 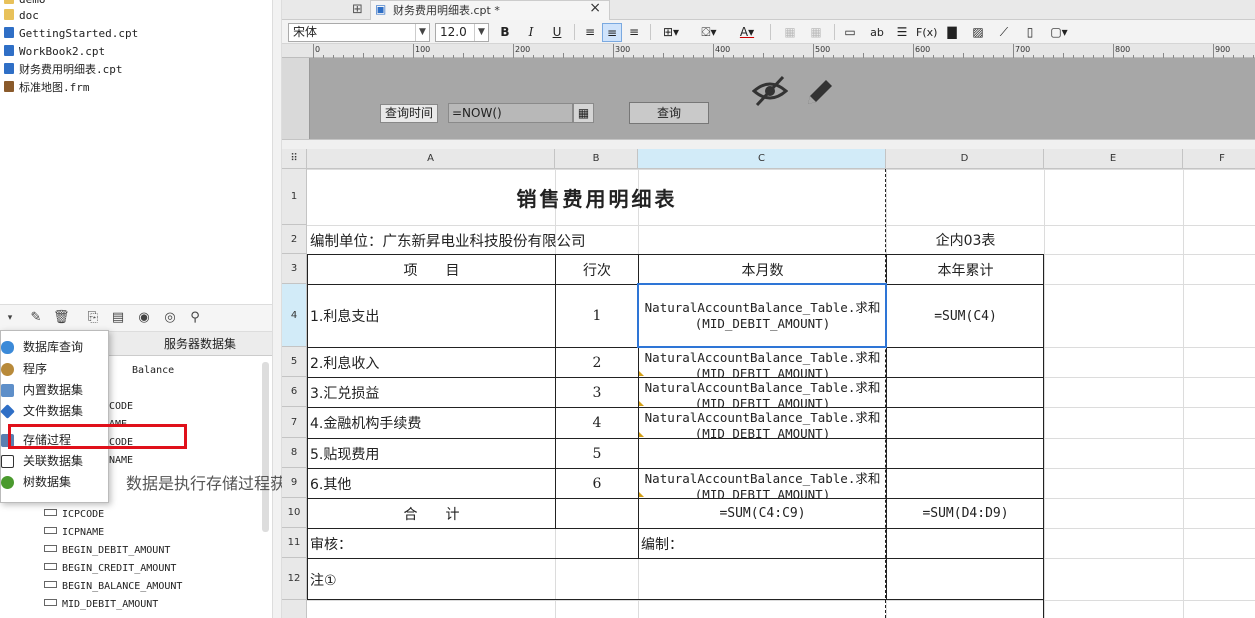 I want to click on font-color-icon: A▾, so click(x=747, y=32).